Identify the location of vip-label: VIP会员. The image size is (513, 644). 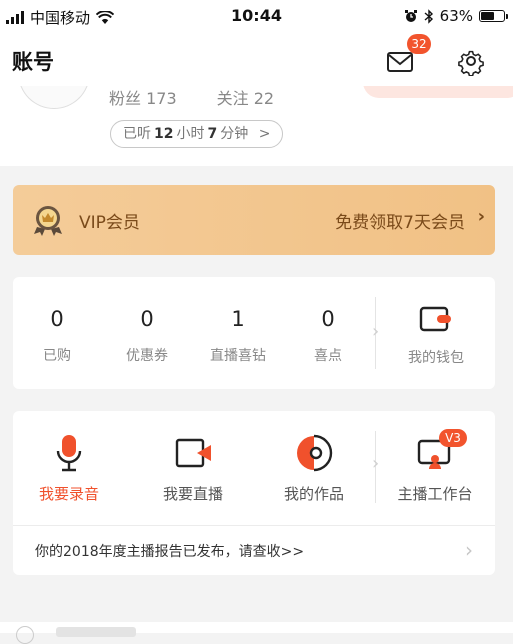
(109, 223).